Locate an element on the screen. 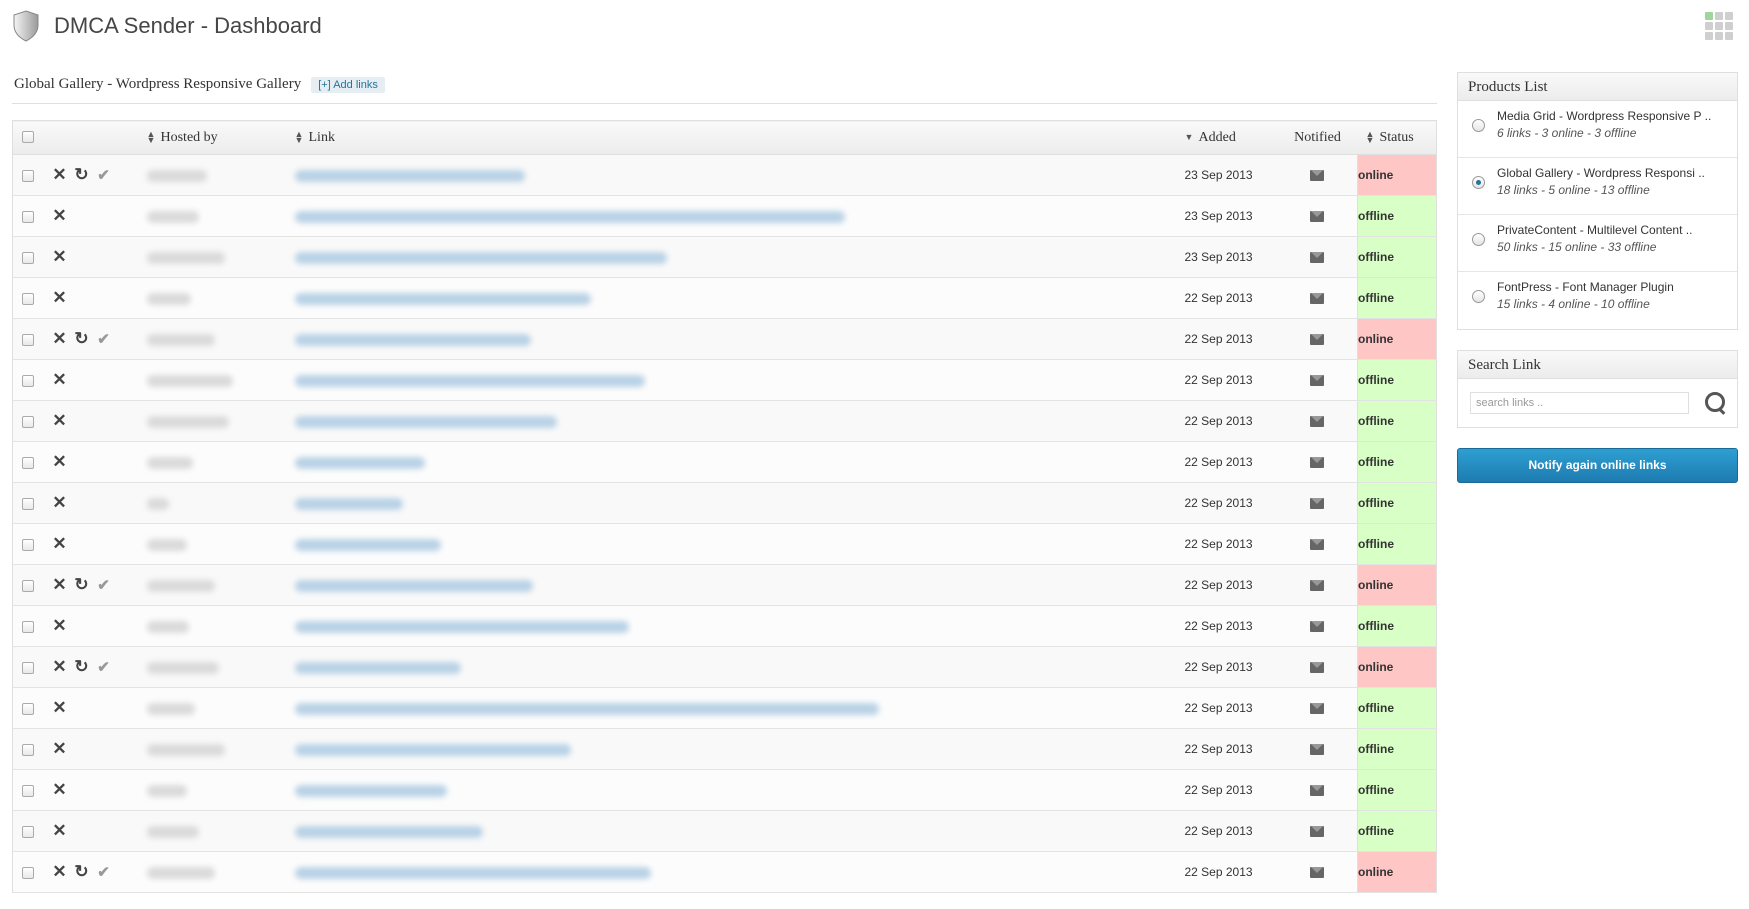 The image size is (1749, 909). grid-icon is located at coordinates (1719, 26).